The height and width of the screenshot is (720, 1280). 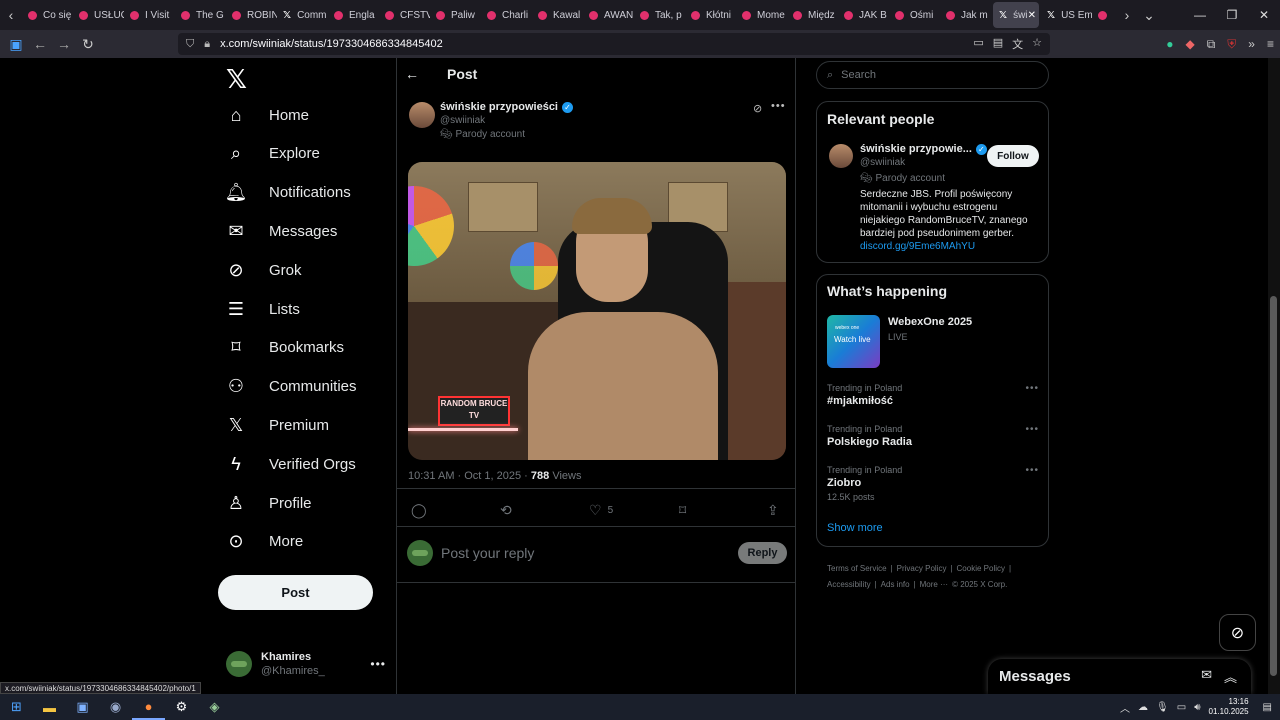 What do you see at coordinates (1231, 44) in the screenshot?
I see `ublock-icon: ⛨` at bounding box center [1231, 44].